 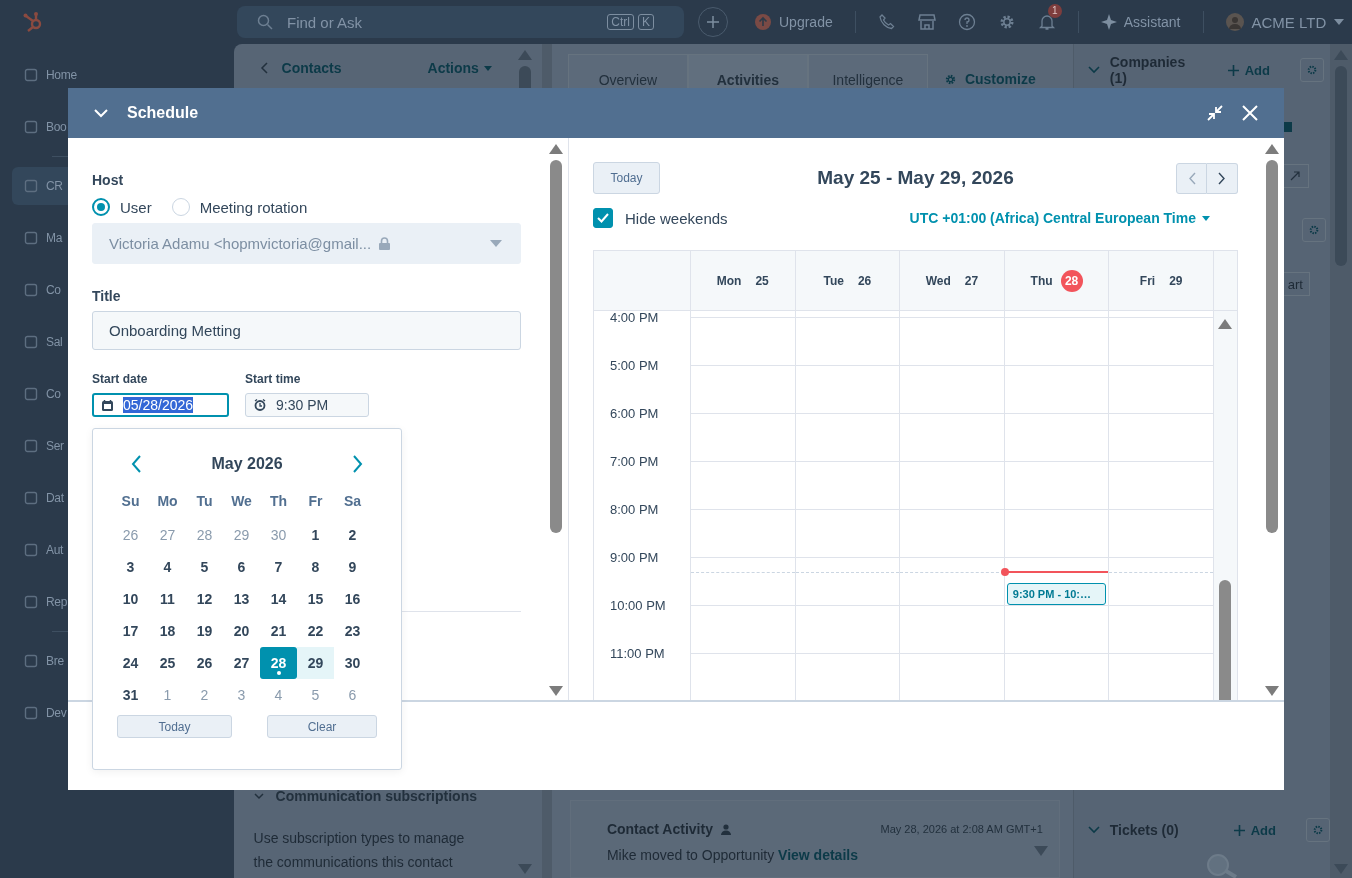 What do you see at coordinates (952, 280) in the screenshot?
I see `day-header: Wed 27` at bounding box center [952, 280].